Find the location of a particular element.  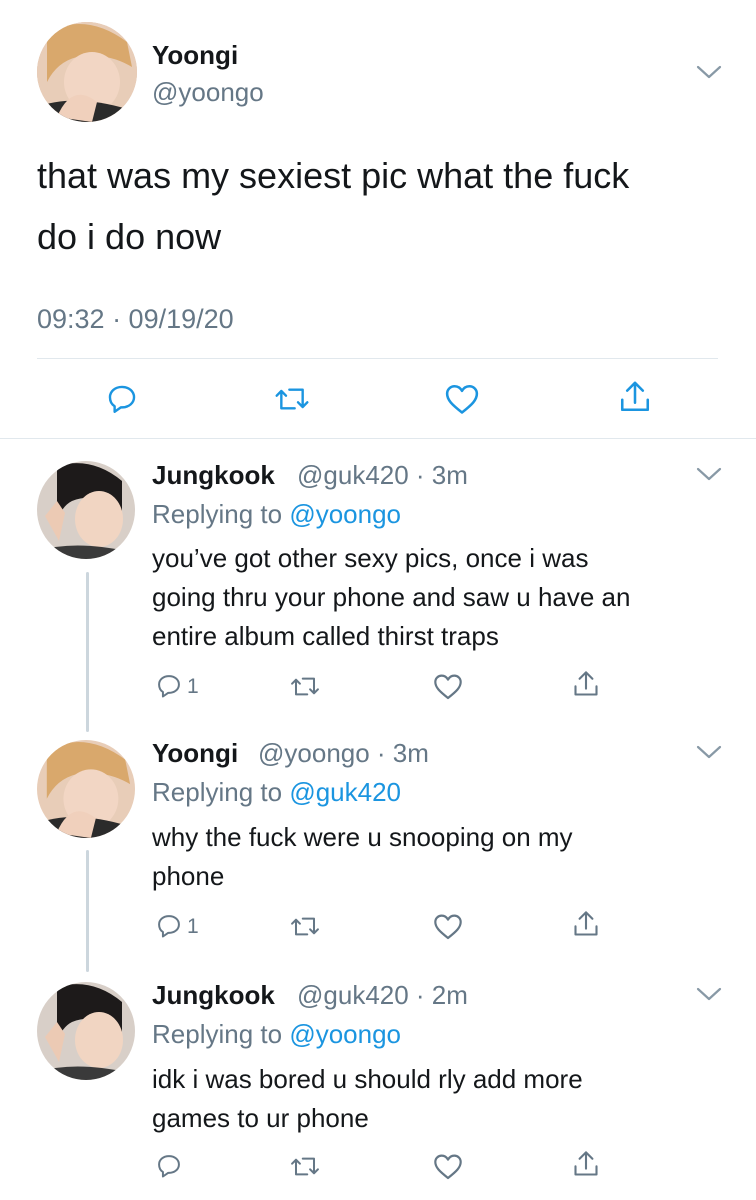

author-handle-time: @yoongo · 3m is located at coordinates (343, 753).